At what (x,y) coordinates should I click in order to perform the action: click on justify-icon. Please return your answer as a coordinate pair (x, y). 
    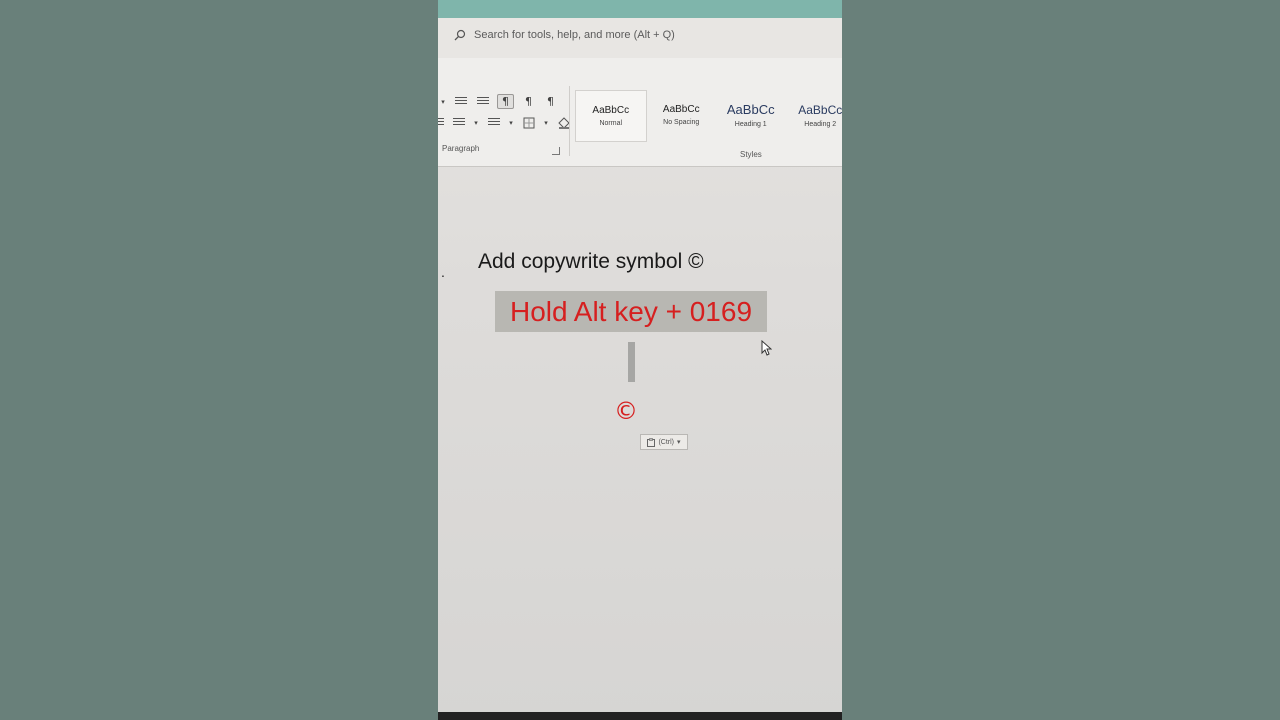
    Looking at the image, I should click on (441, 122).